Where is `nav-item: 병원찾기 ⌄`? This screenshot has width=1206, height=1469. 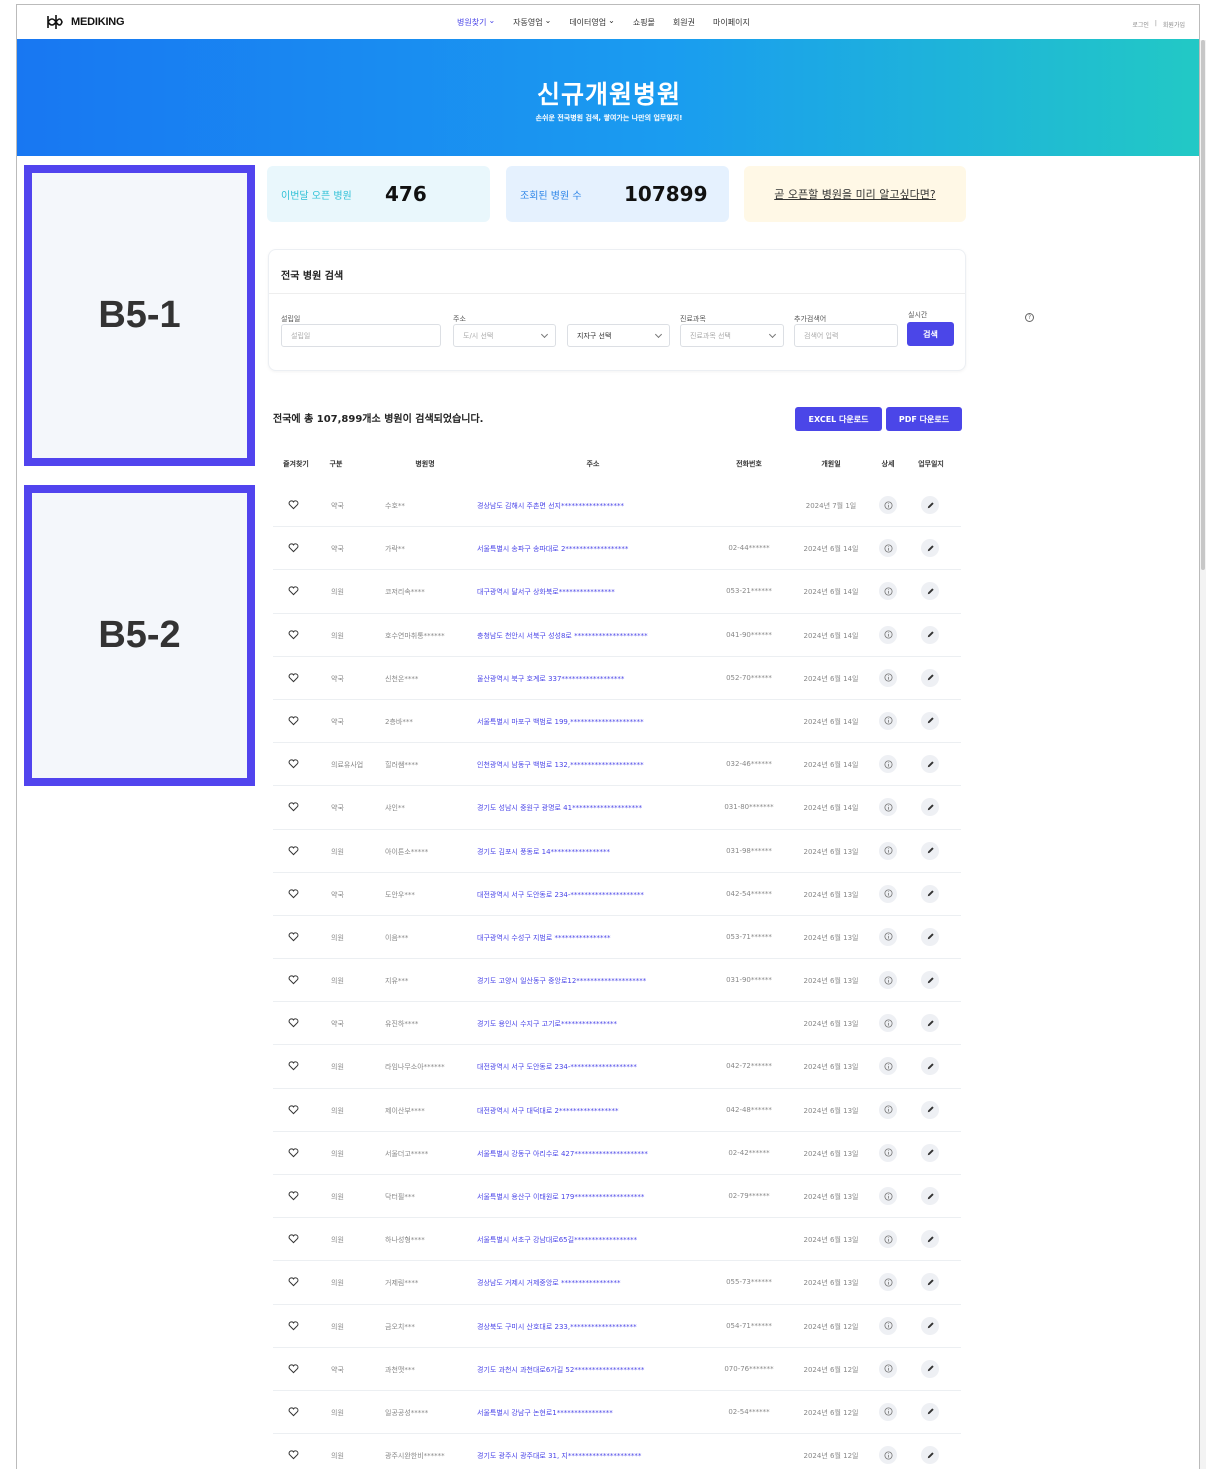 nav-item: 병원찾기 ⌄ is located at coordinates (476, 22).